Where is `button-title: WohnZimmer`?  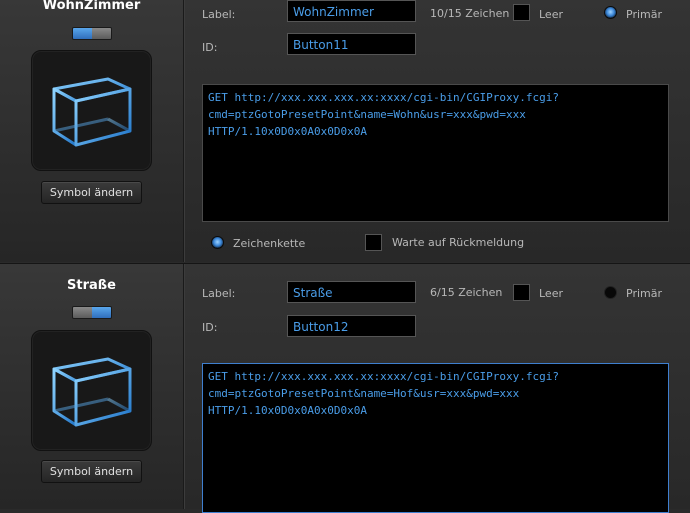 button-title: WohnZimmer is located at coordinates (91, 6).